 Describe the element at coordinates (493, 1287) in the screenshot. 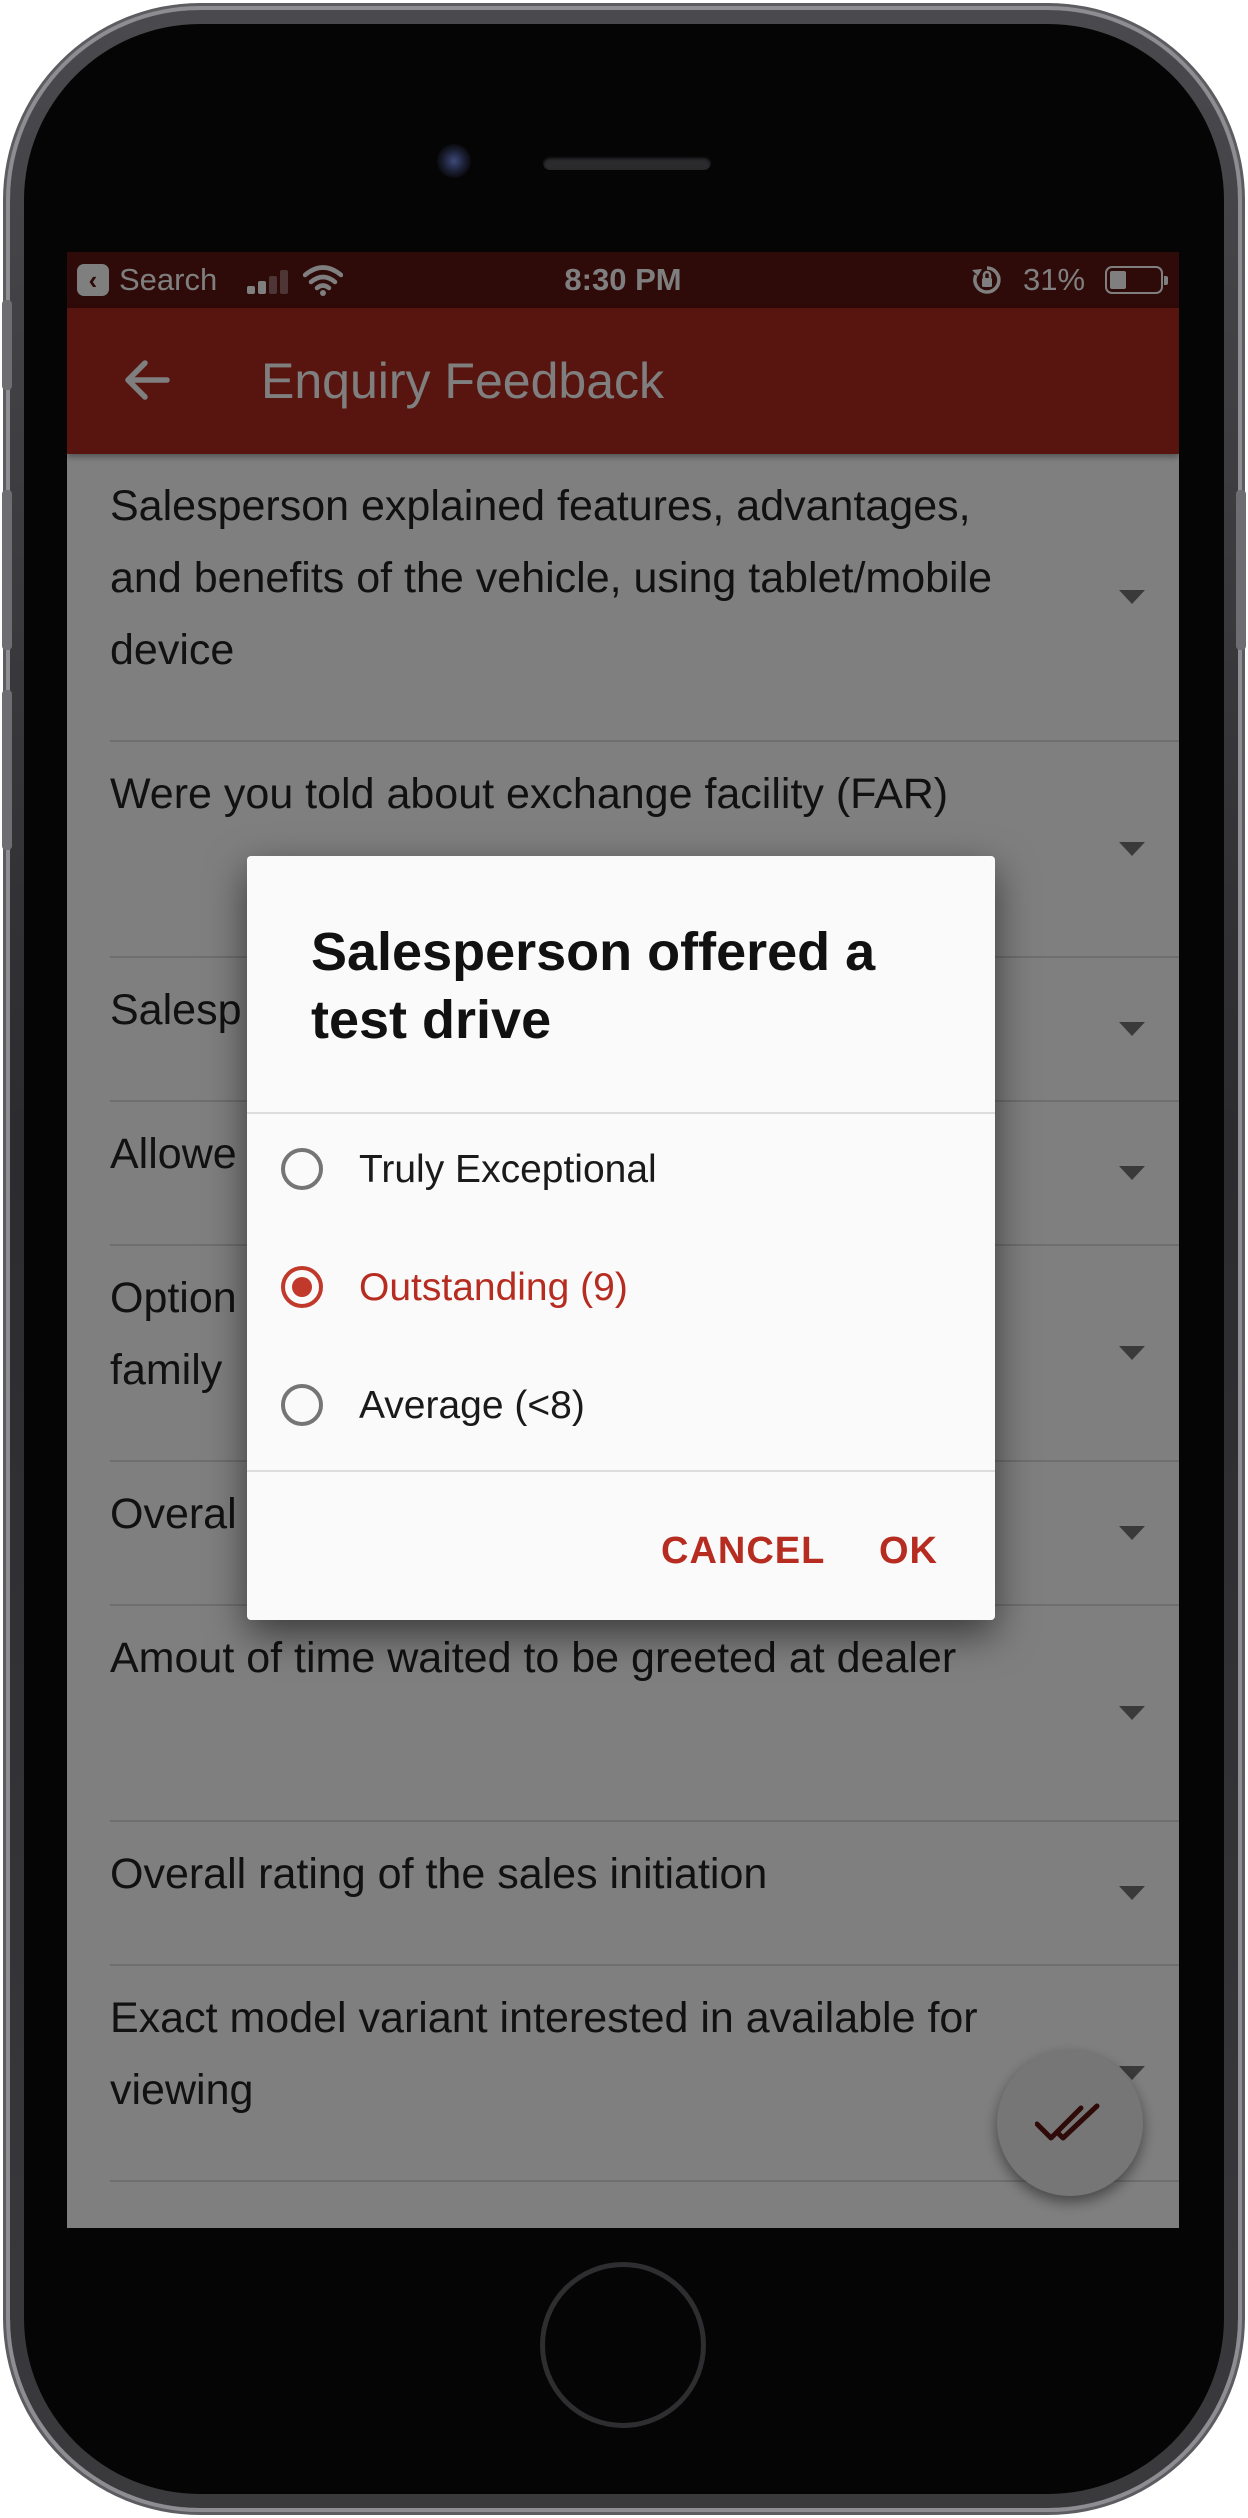

I see `radio-option-label: Outstanding (9)` at that location.